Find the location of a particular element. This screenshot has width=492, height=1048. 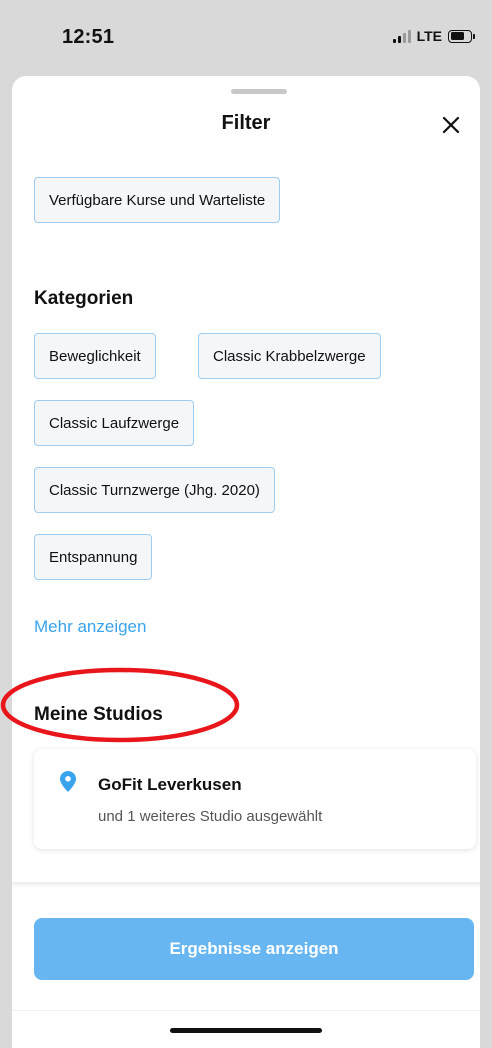

close-button is located at coordinates (451, 125).